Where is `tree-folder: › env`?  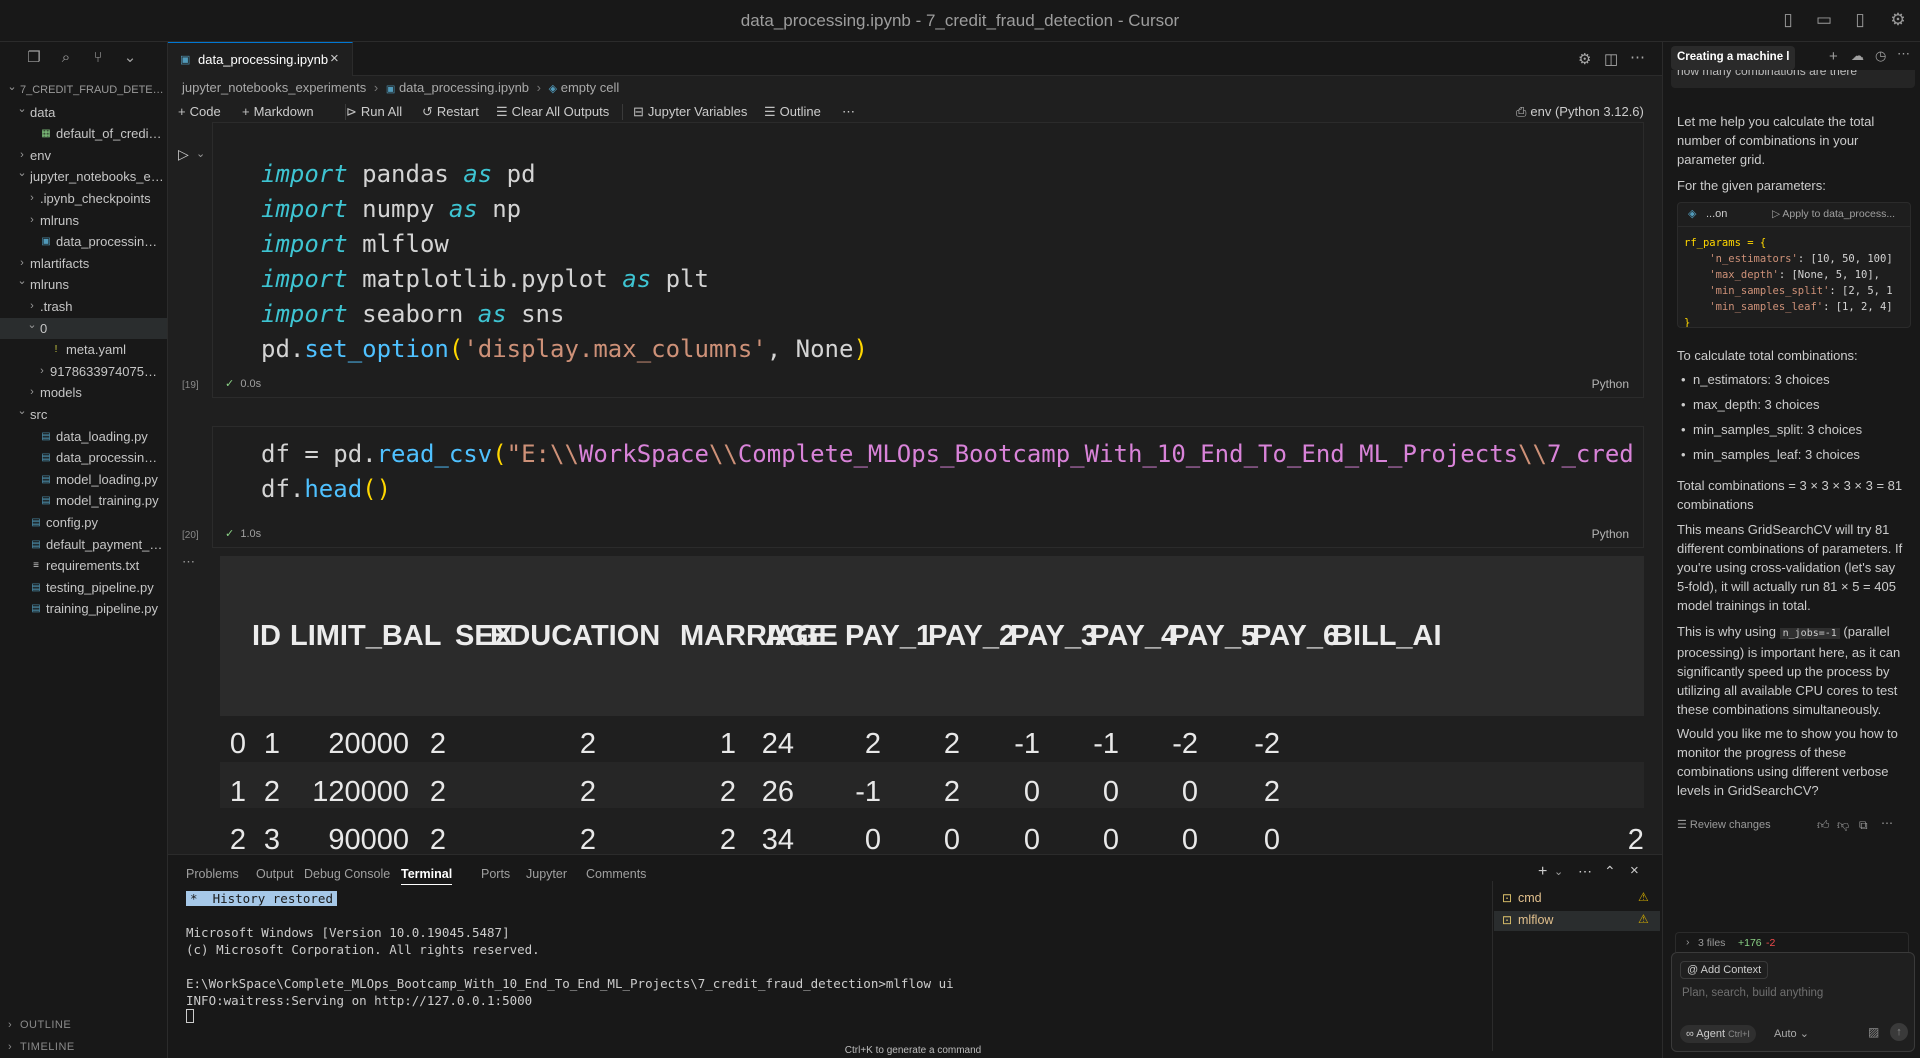 tree-folder: › env is located at coordinates (83, 155).